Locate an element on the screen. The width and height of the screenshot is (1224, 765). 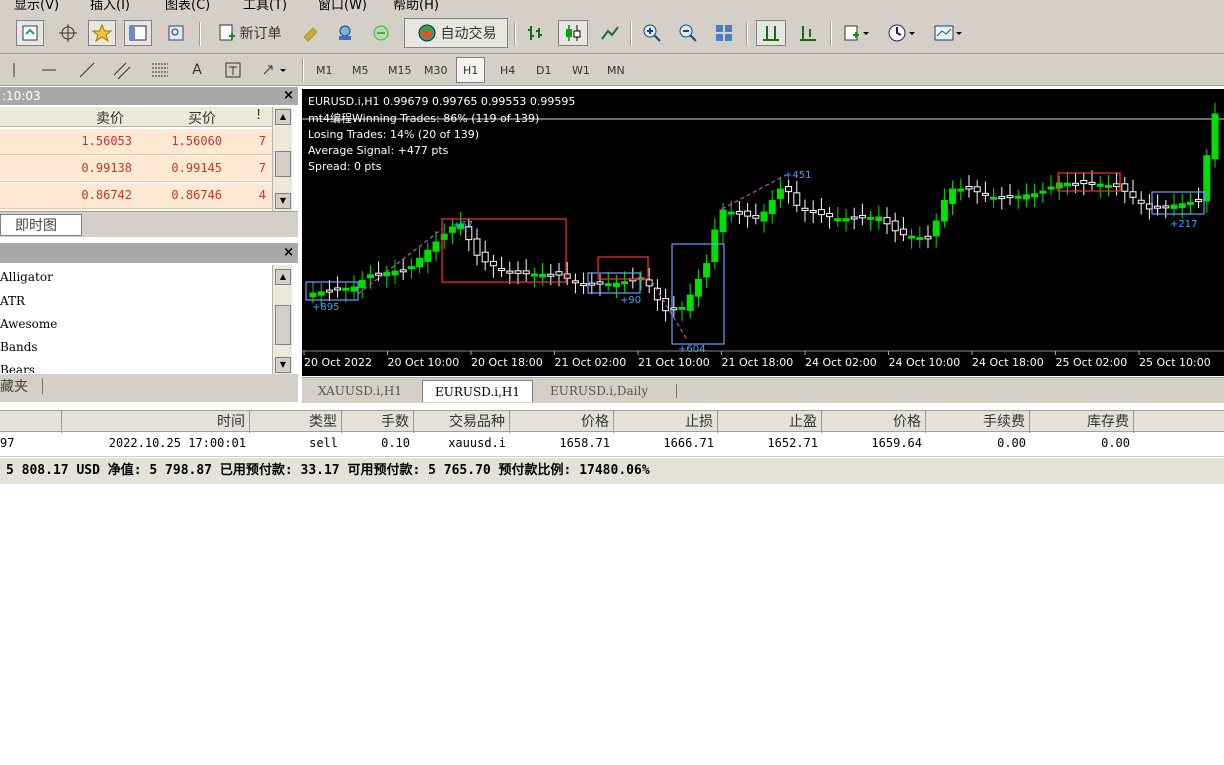
auto-trading-button: 自动交易 is located at coordinates (456, 33).